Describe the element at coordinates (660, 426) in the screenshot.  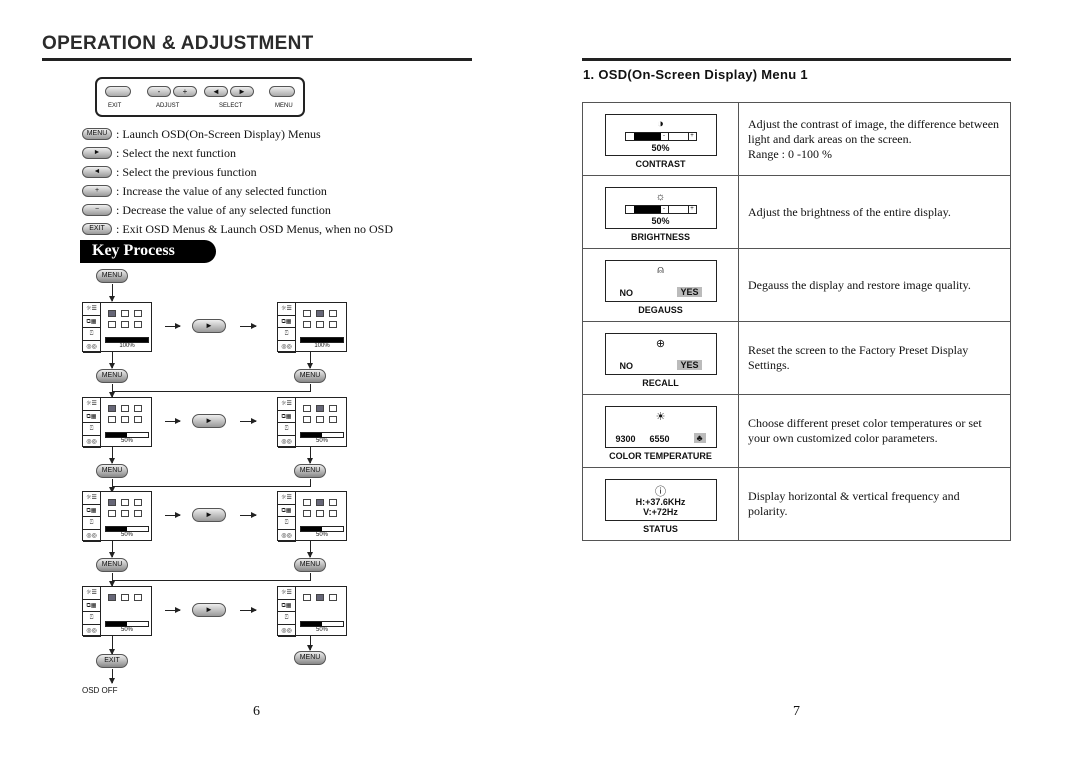
I see `osd-preview: ☀ 9300 6550 ♣` at that location.